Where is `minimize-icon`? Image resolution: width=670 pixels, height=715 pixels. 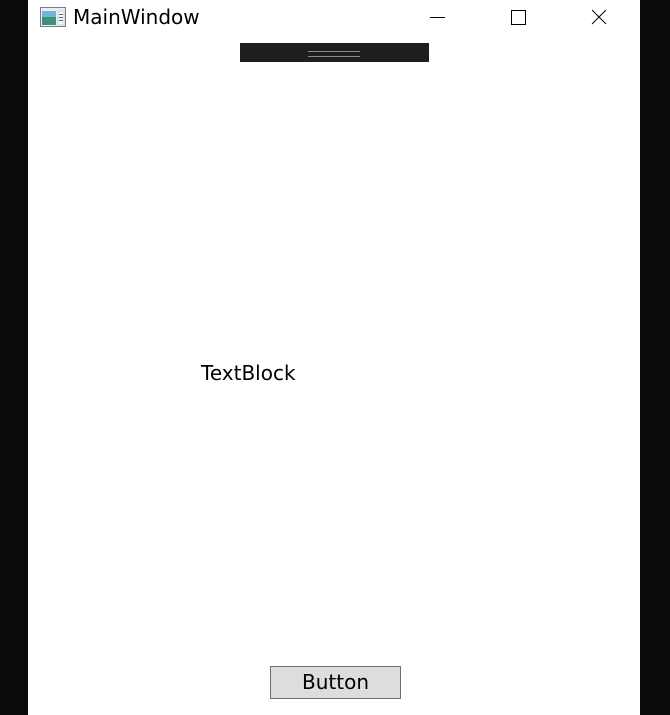
minimize-icon is located at coordinates (437, 17).